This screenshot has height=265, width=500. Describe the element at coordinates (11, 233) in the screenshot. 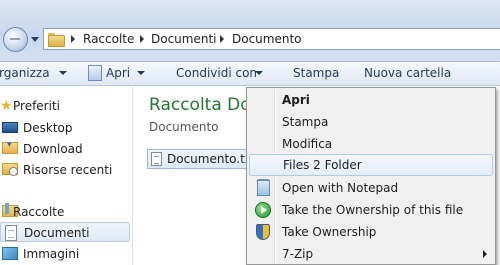

I see `document-icon` at that location.